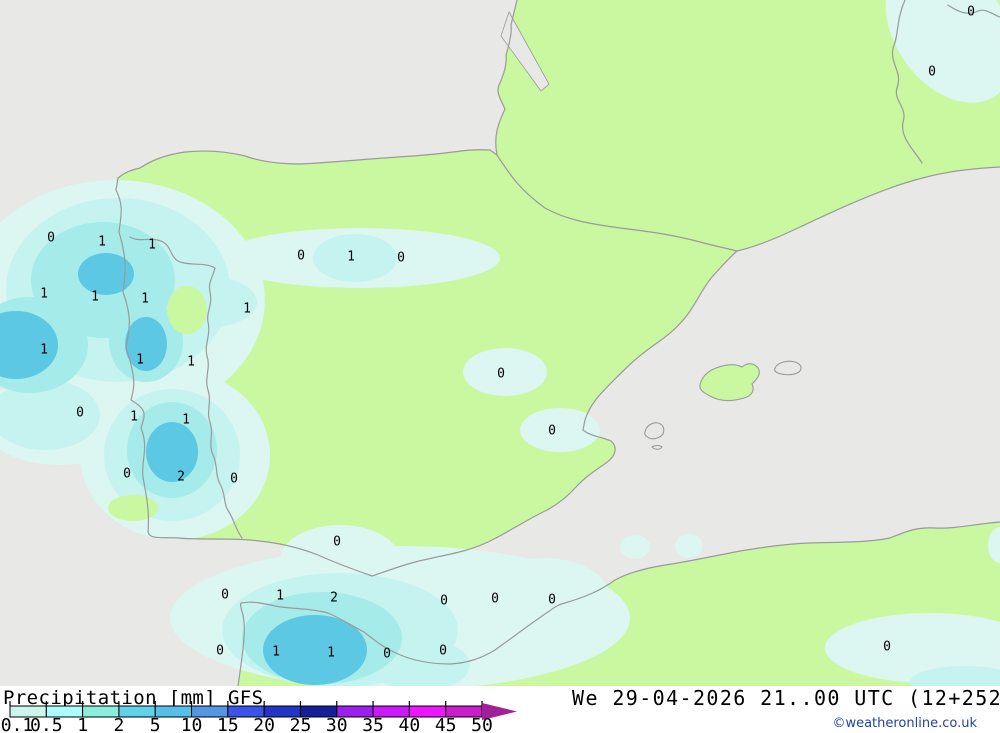 The height and width of the screenshot is (733, 1000). What do you see at coordinates (786, 698) in the screenshot?
I see `legend-datetime: We 29-04-2026 21..00 UTC (12+252` at bounding box center [786, 698].